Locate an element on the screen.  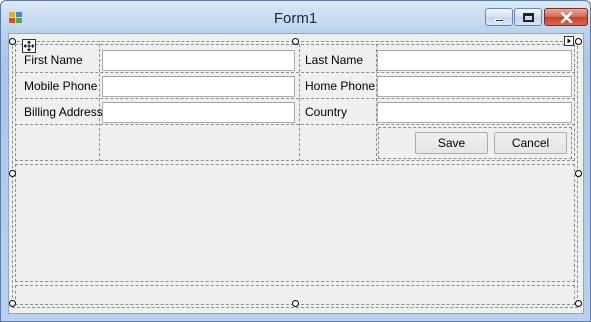
first-name-label: First Name is located at coordinates (53, 60).